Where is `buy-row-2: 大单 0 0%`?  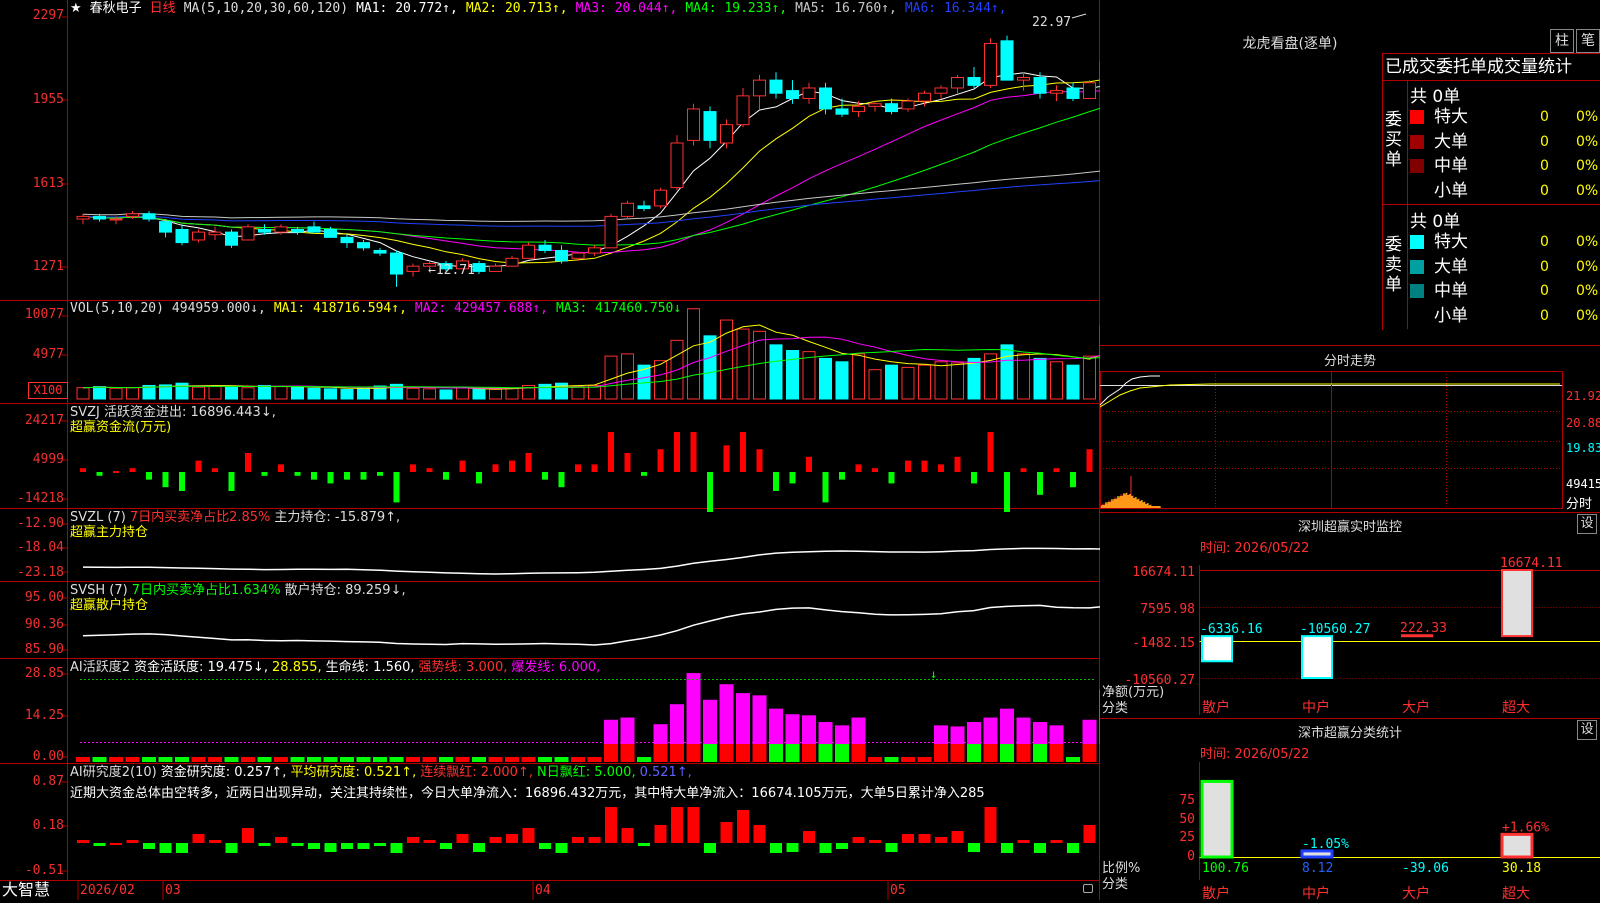
buy-row-2: 大单 0 0% is located at coordinates (1505, 142).